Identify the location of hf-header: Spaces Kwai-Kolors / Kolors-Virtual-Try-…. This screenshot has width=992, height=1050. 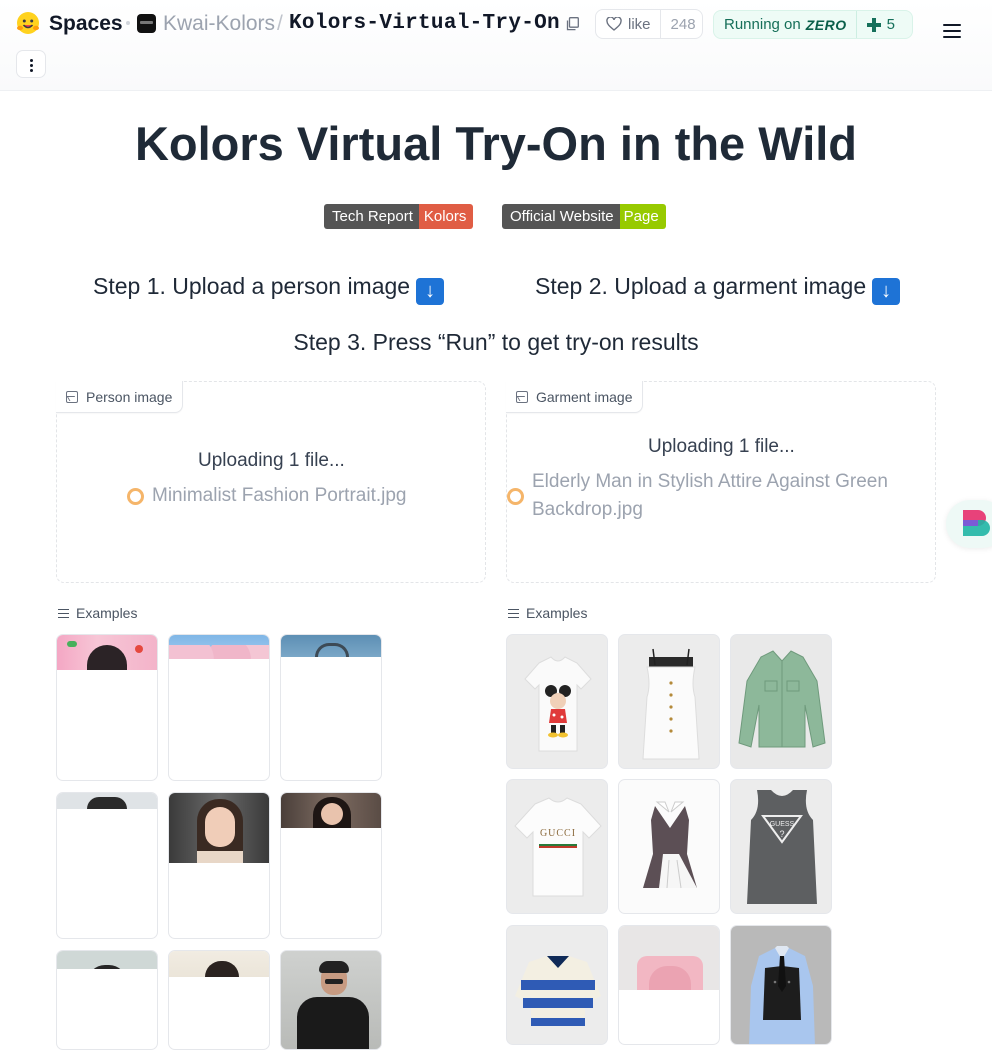
(496, 45).